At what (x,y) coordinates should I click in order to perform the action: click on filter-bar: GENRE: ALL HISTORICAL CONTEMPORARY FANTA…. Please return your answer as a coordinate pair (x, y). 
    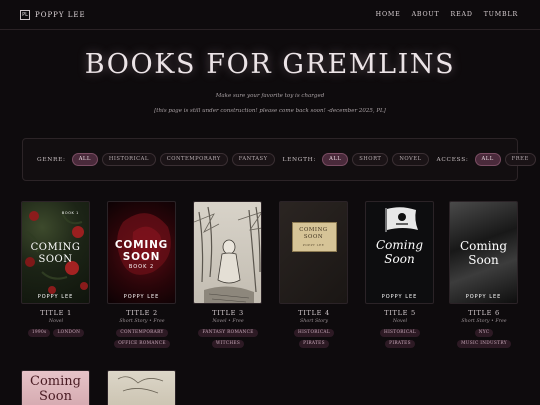
    Looking at the image, I should click on (279, 159).